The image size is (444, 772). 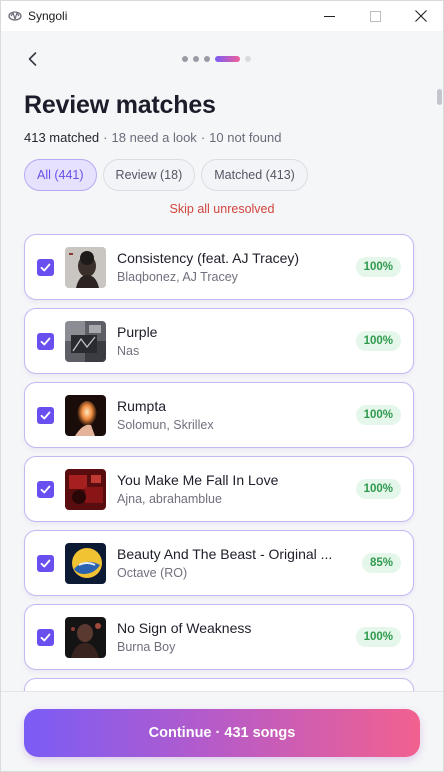 I want to click on app-title: Syngoli, so click(x=48, y=16).